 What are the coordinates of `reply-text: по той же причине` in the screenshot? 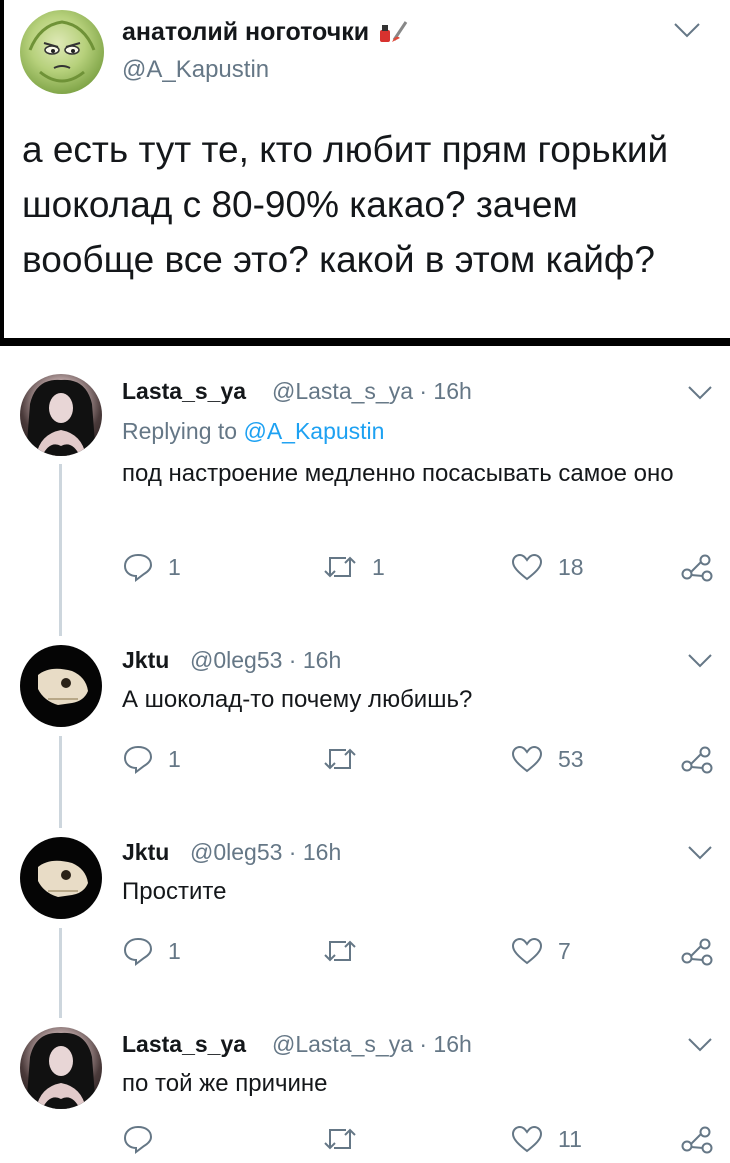 It's located at (225, 1083).